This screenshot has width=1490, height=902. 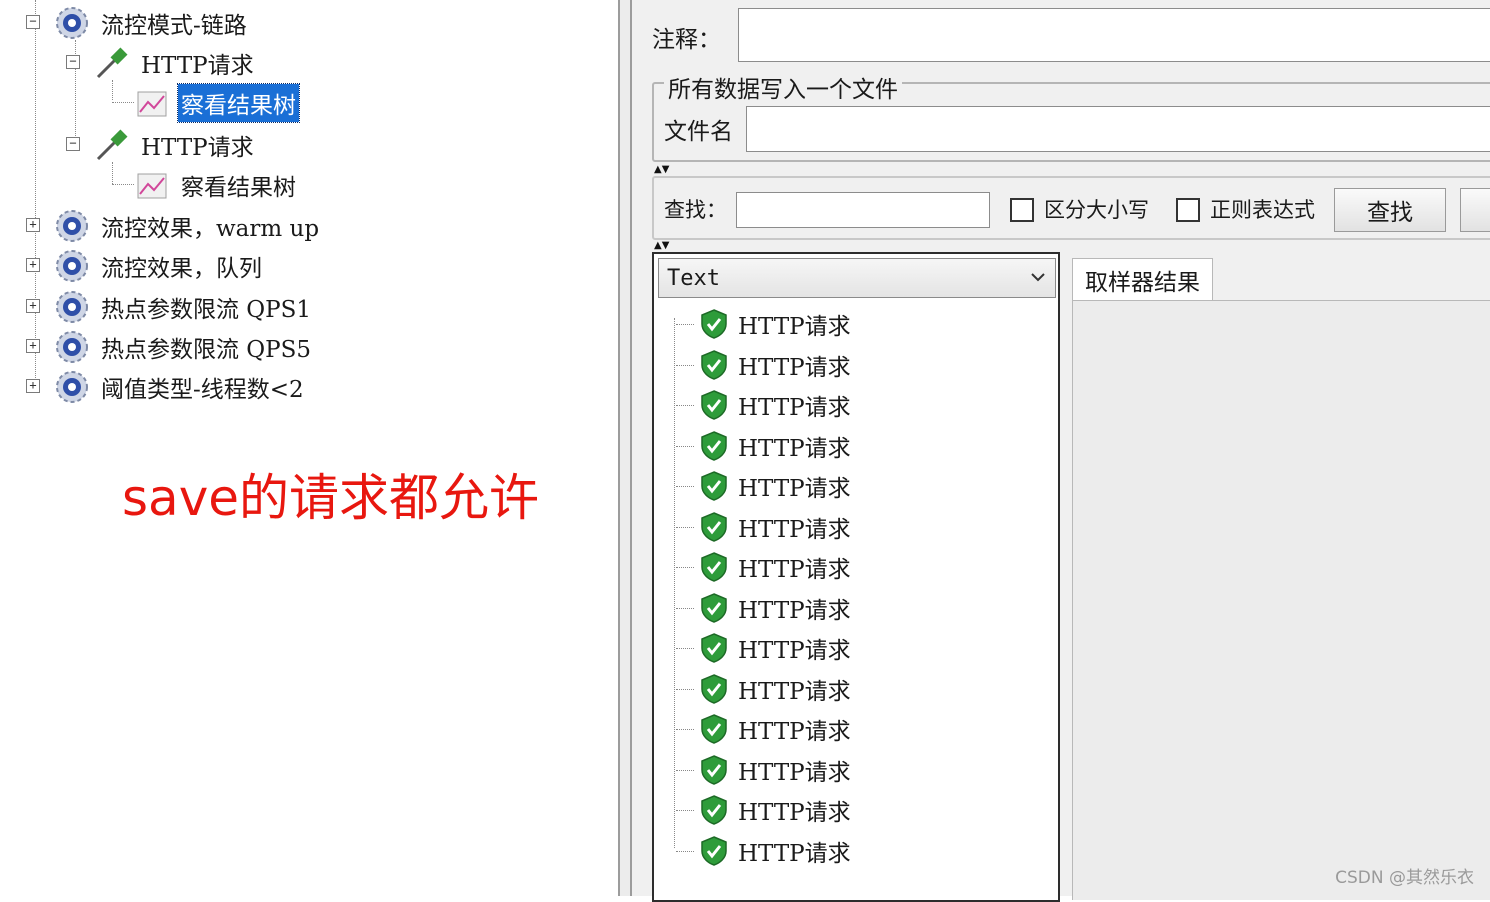 I want to click on tree-node-thread-threshold: + 阈值类型-线程数<2, so click(x=166, y=387).